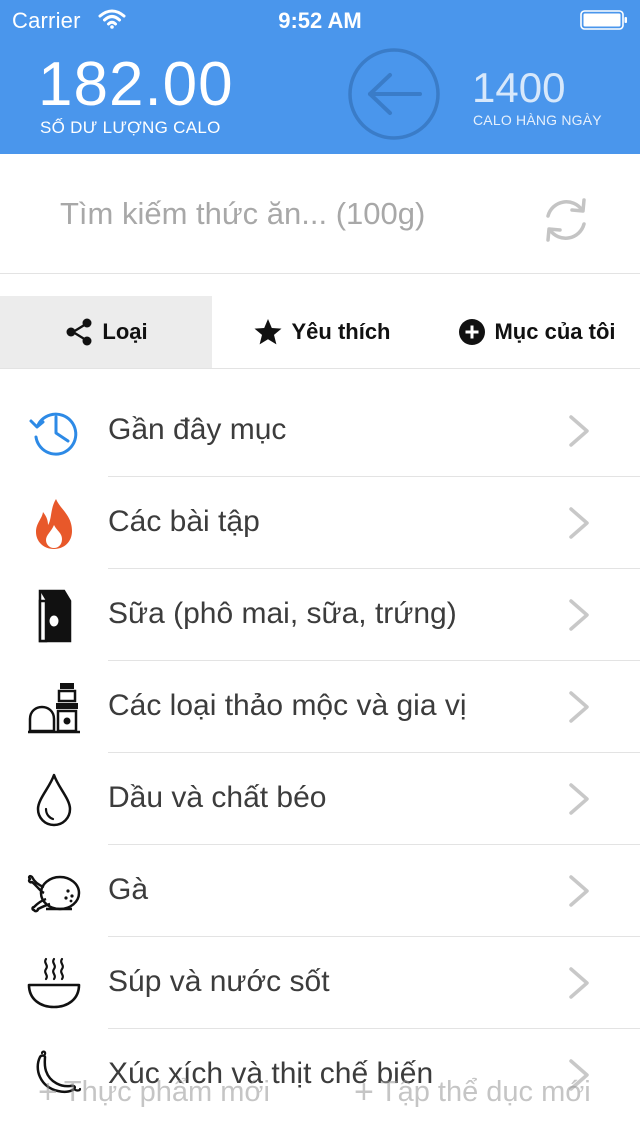  I want to click on oil-drop-icon, so click(54, 800).